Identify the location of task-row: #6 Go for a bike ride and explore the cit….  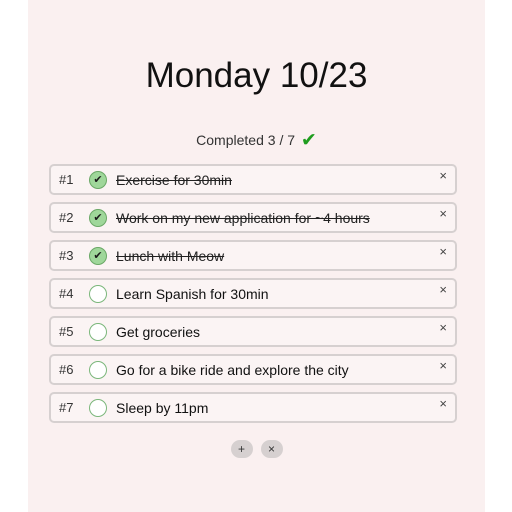
(253, 369).